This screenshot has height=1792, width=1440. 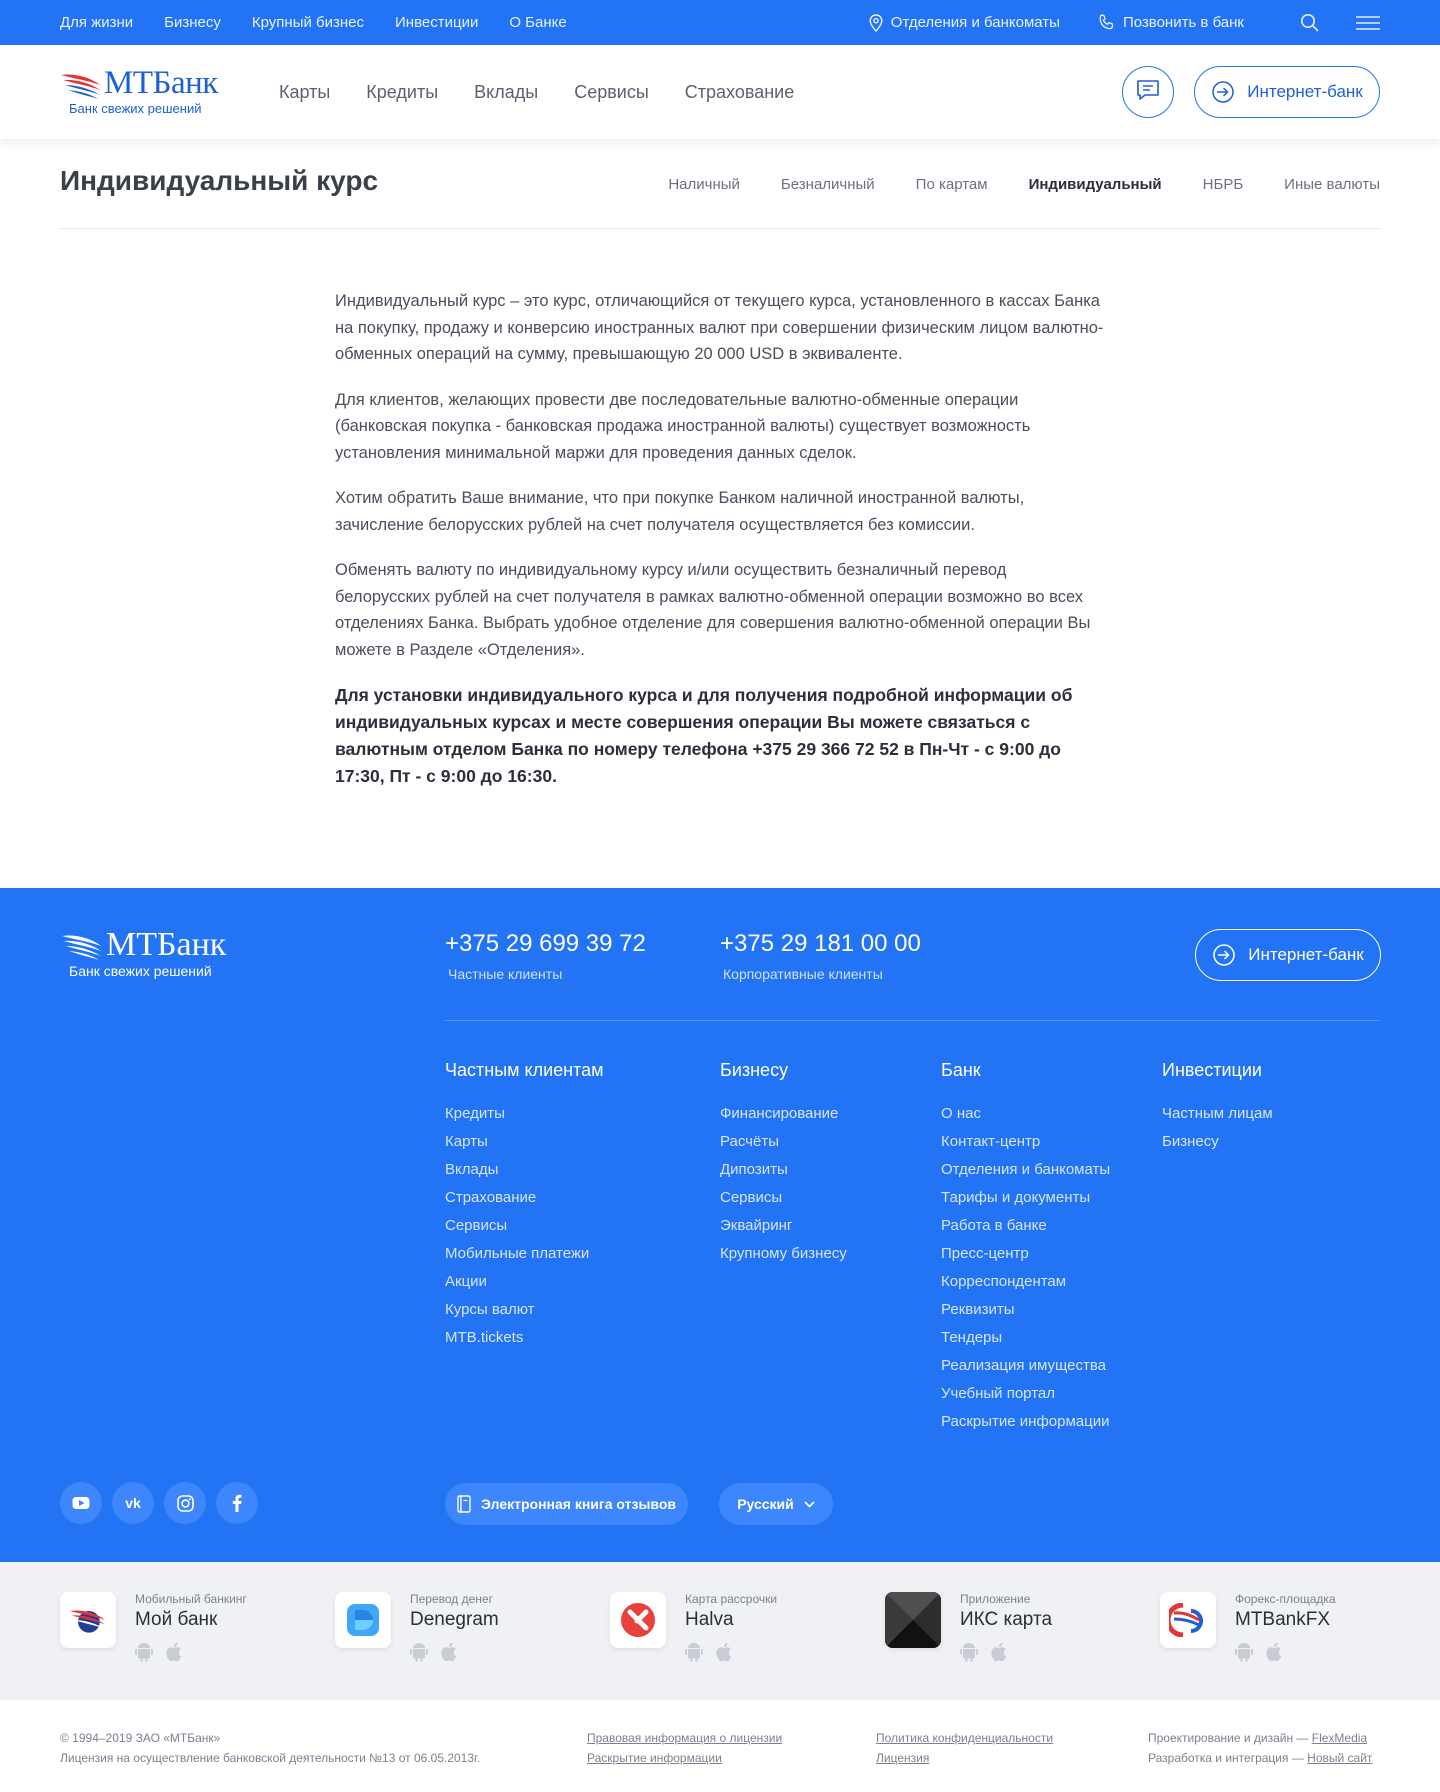 I want to click on footer-link: Раскрытие информации, so click(x=1025, y=1422).